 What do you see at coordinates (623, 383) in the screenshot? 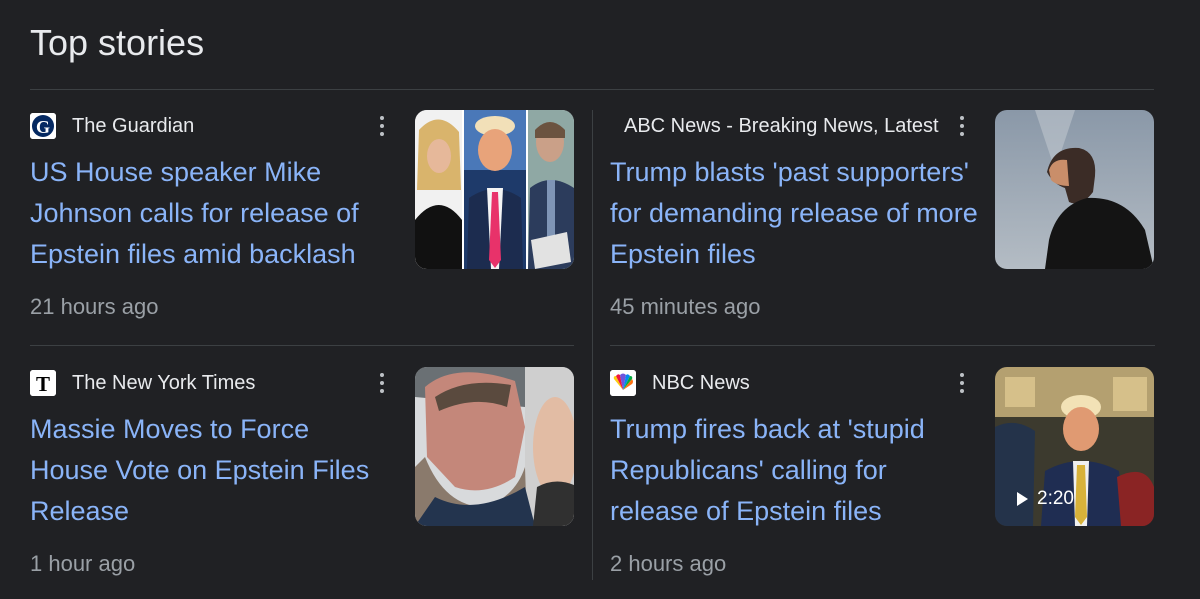
I see `nbc-peacock-icon` at bounding box center [623, 383].